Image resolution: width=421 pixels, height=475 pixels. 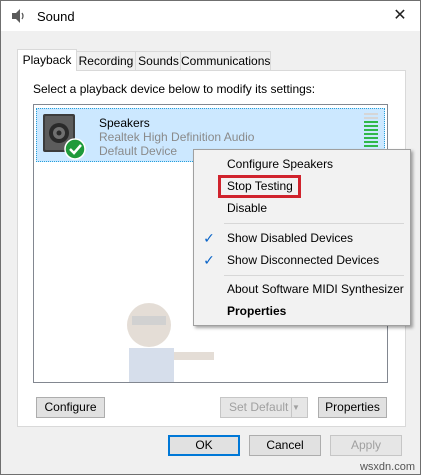 I want to click on tab-recording: Recording, so click(x=106, y=60).